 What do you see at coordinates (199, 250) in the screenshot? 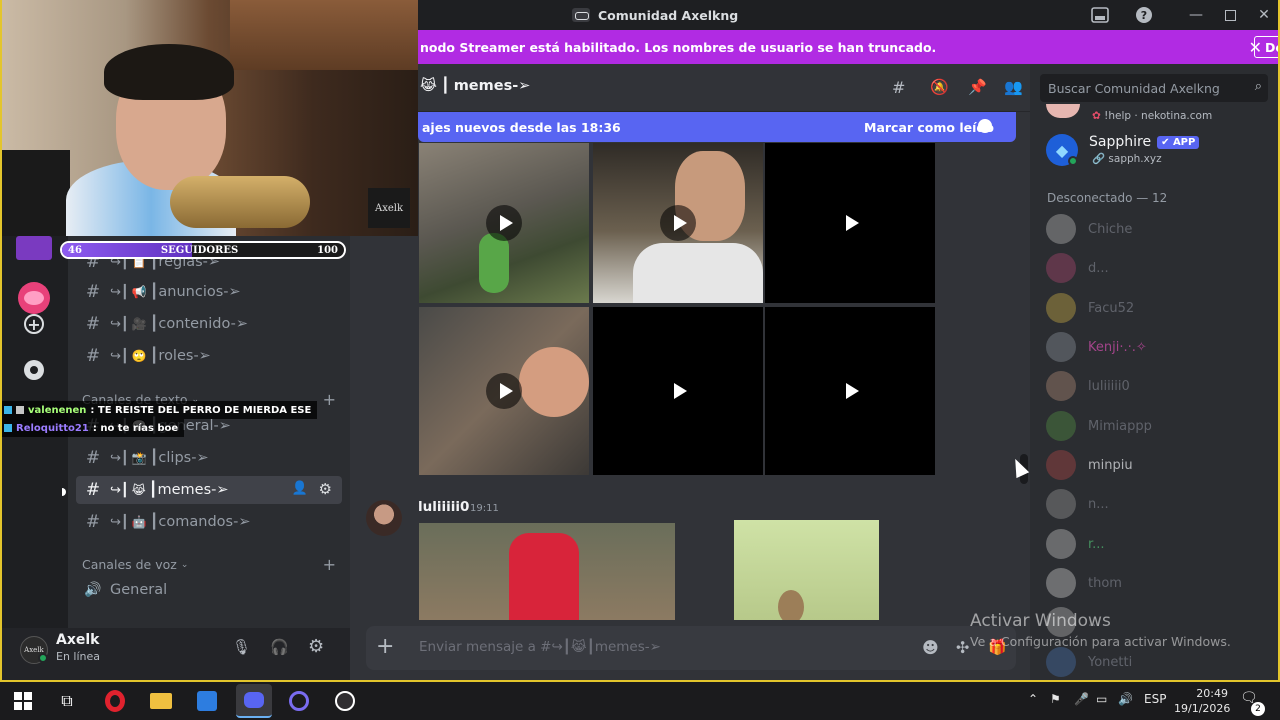
I see `follower-label: SEGUIDORES` at bounding box center [199, 250].